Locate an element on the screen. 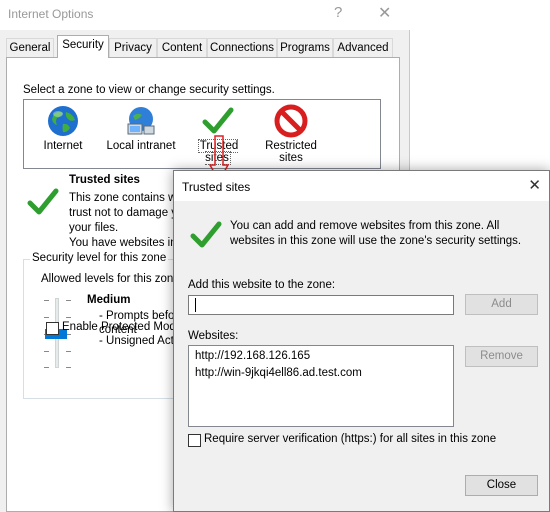  zone-label: Internet is located at coordinates (63, 146).